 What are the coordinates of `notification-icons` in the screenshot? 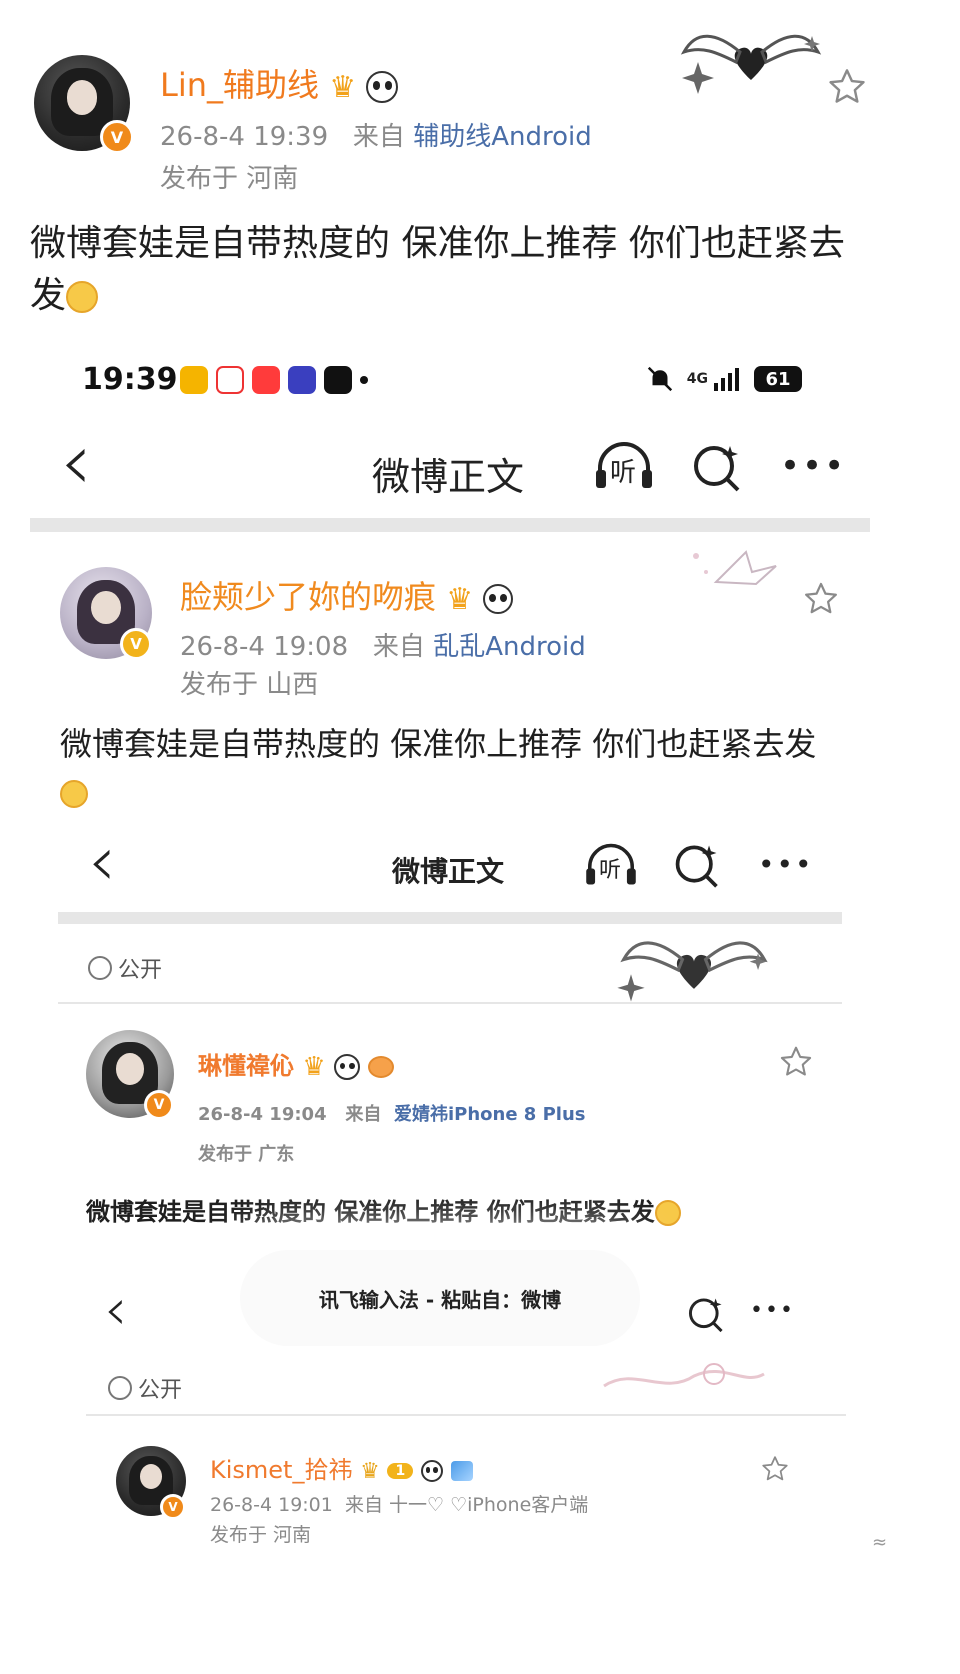 It's located at (274, 380).